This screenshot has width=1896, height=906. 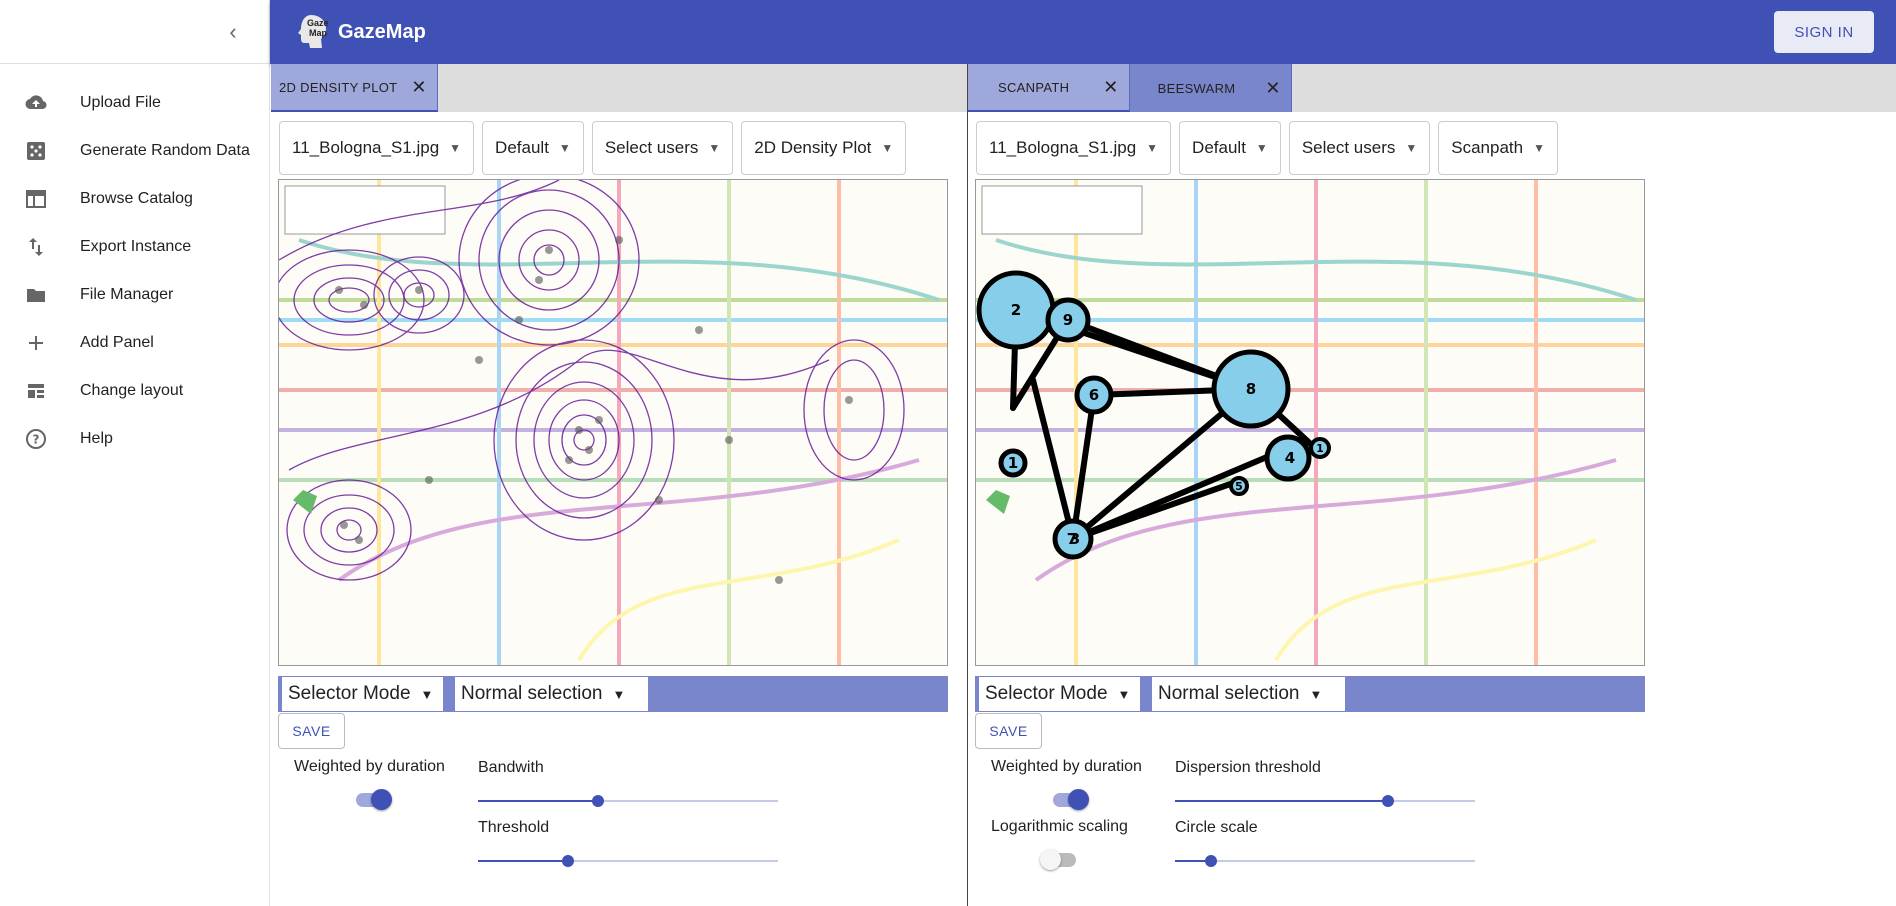 I want to click on folder-icon, so click(x=36, y=295).